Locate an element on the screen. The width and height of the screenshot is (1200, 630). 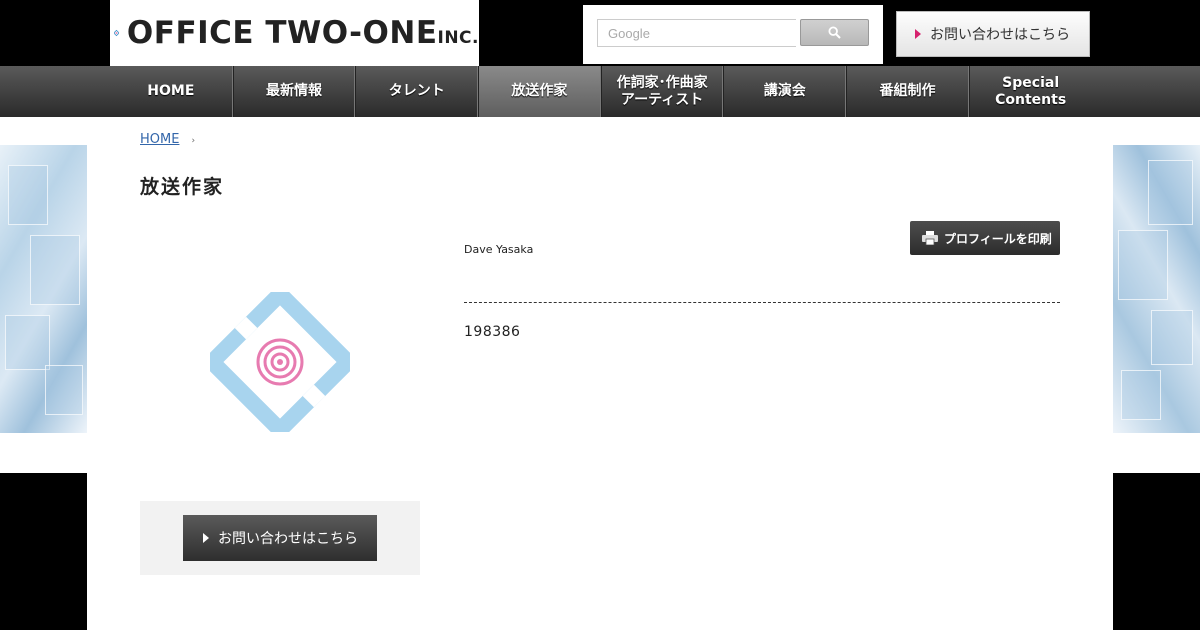
nav-item-composers-artists: 作詞家･作曲家 アーティスト is located at coordinates (662, 91).